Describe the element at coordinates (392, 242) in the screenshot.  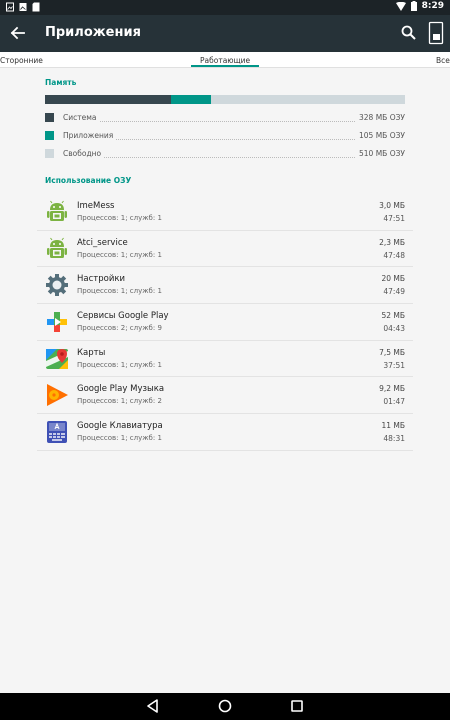
I see `app-memory-size: 2,3 МБ` at that location.